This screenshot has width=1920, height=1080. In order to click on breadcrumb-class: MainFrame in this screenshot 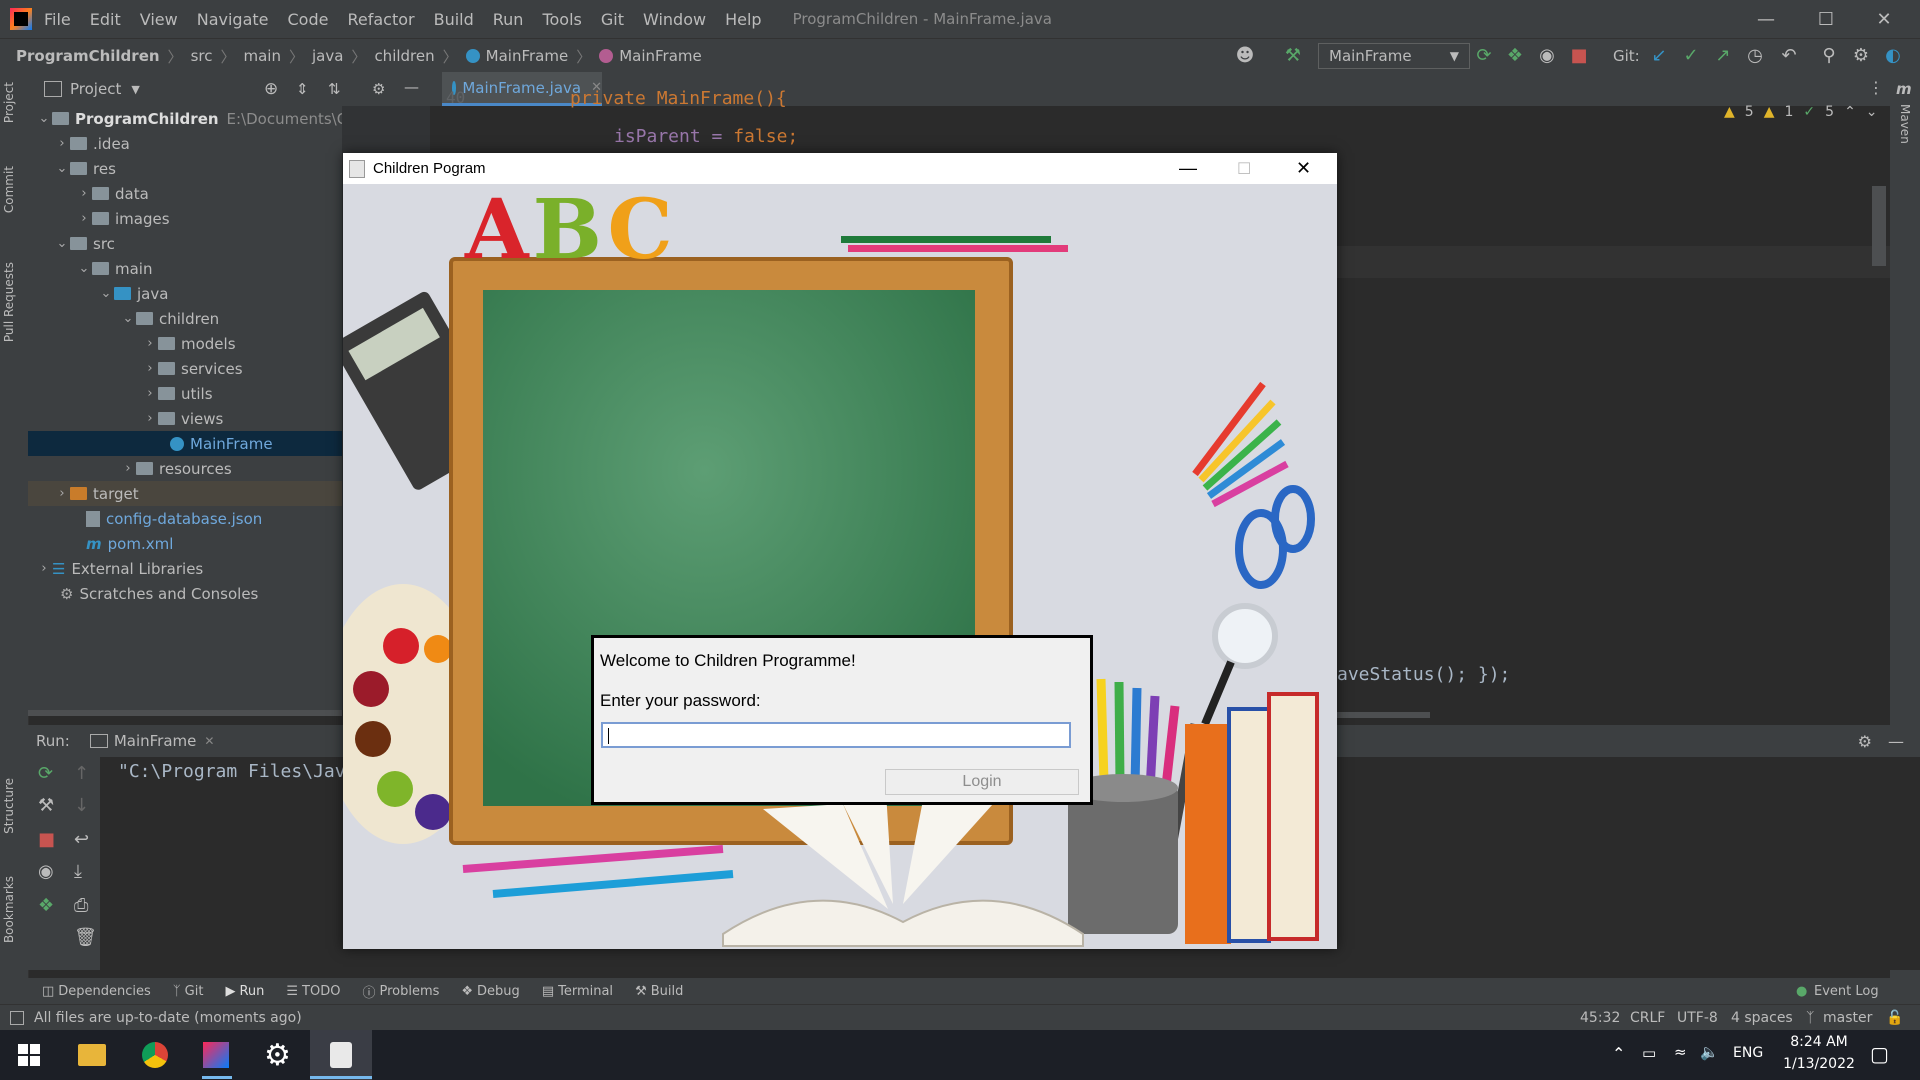, I will do `click(527, 56)`.